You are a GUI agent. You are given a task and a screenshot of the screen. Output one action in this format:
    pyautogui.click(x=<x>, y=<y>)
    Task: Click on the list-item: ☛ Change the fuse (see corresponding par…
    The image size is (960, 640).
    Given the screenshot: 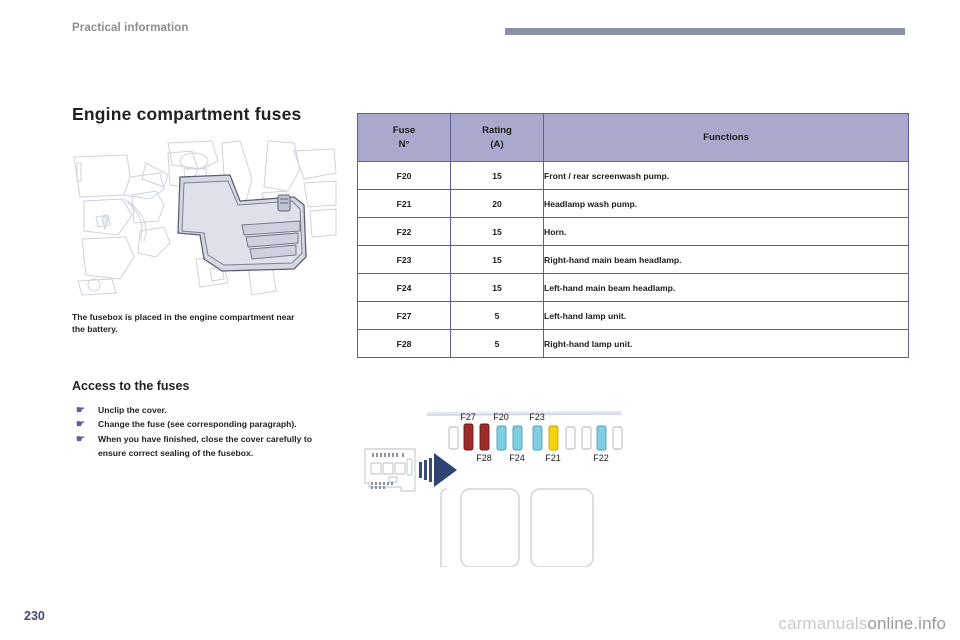 What is the action you would take?
    pyautogui.click(x=205, y=425)
    